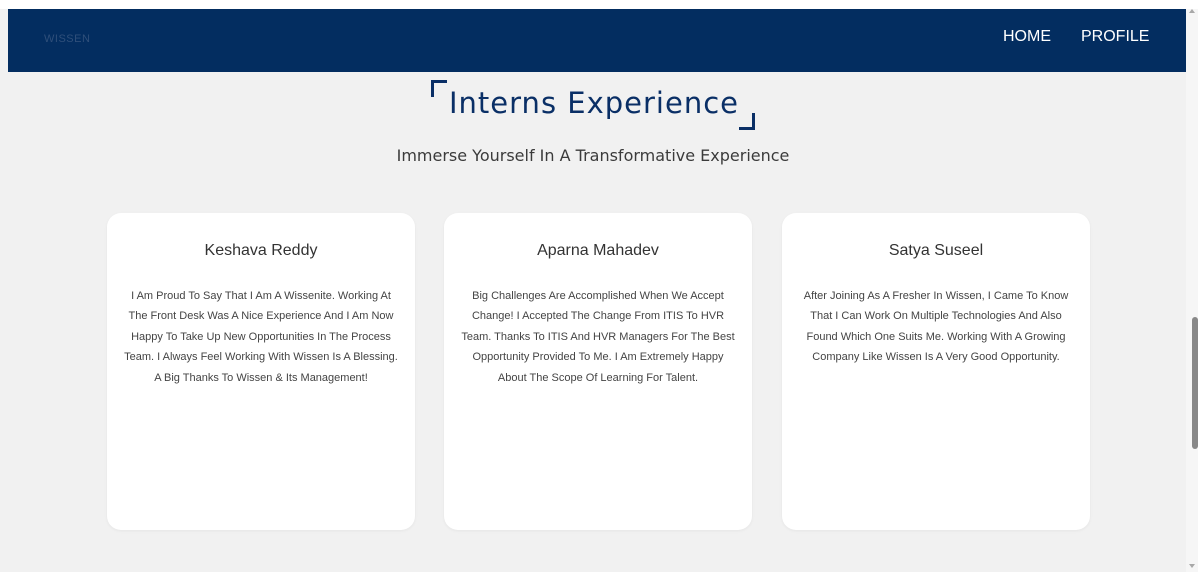  I want to click on testimonial-author: Satya Suseel, so click(936, 250).